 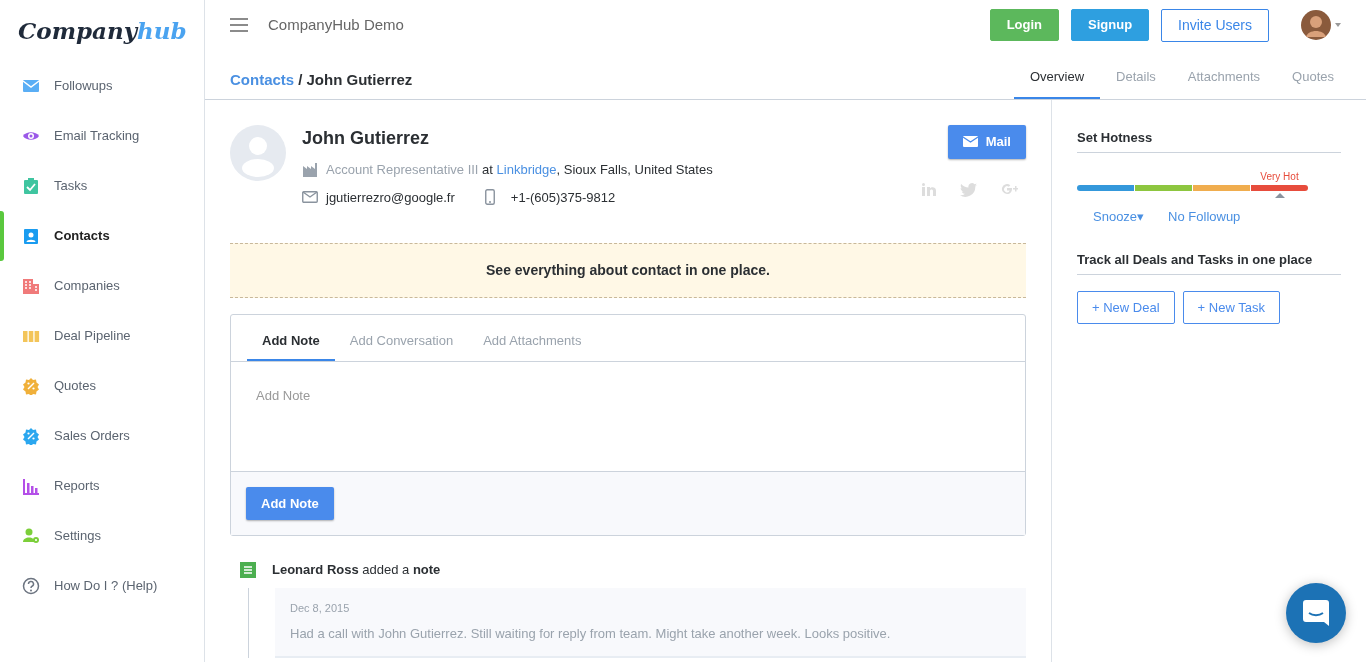 I want to click on breadcrumb-link: Contacts, so click(x=262, y=79).